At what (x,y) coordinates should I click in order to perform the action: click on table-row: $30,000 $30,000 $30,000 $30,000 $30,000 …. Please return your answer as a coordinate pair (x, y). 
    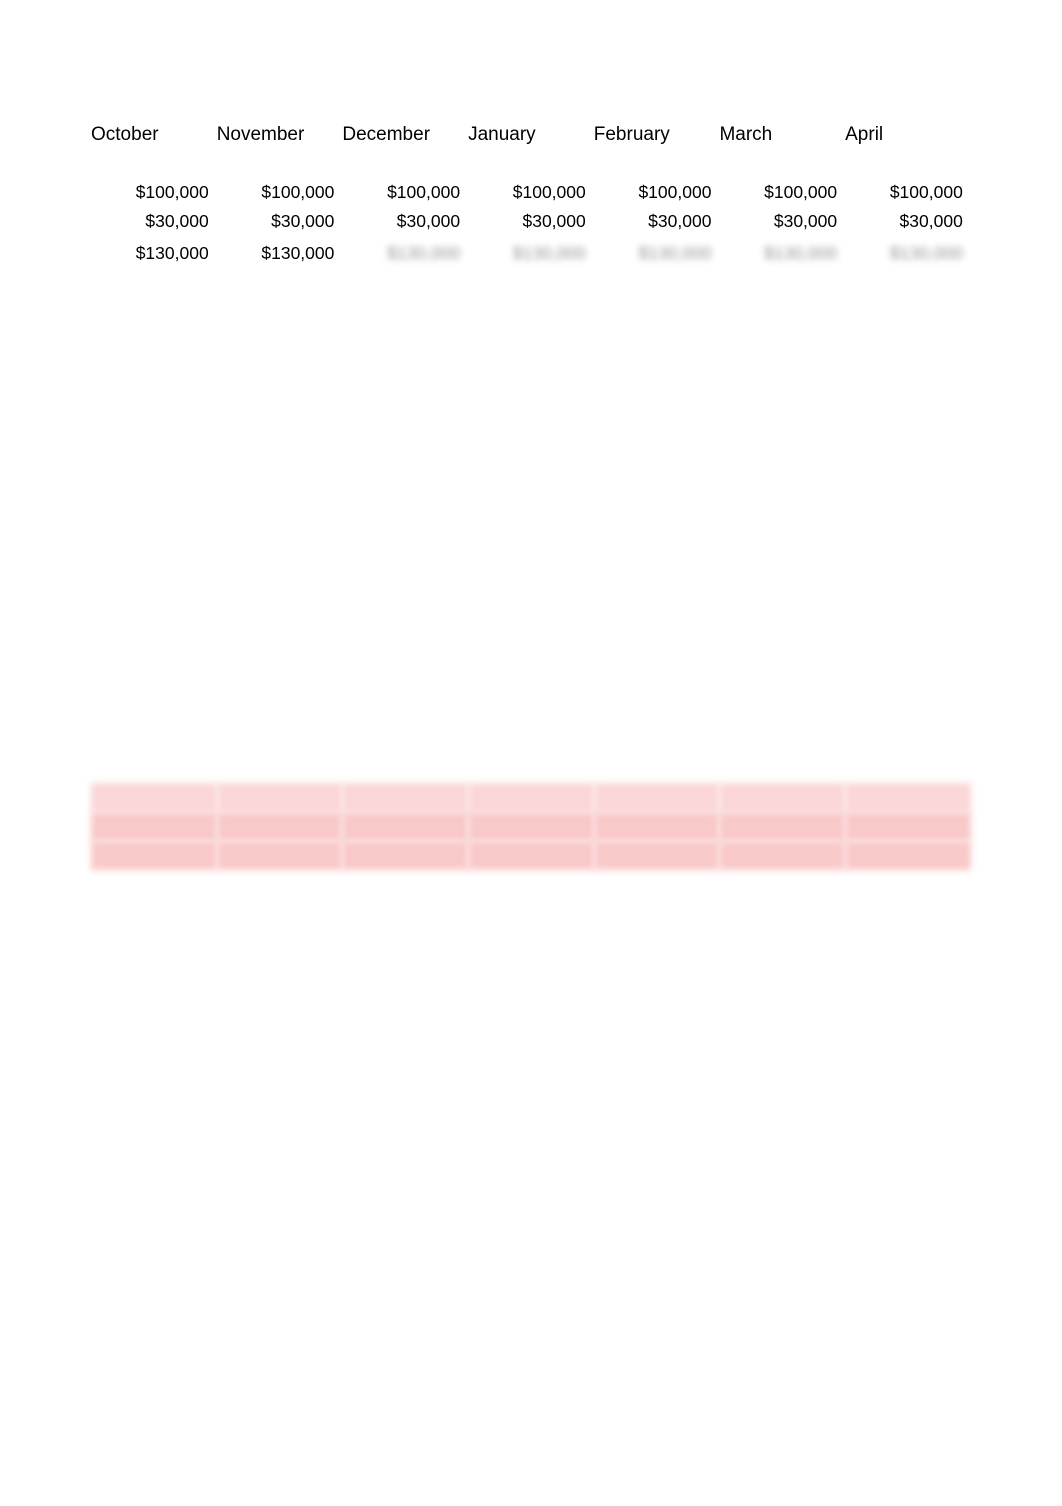
    Looking at the image, I should click on (531, 221).